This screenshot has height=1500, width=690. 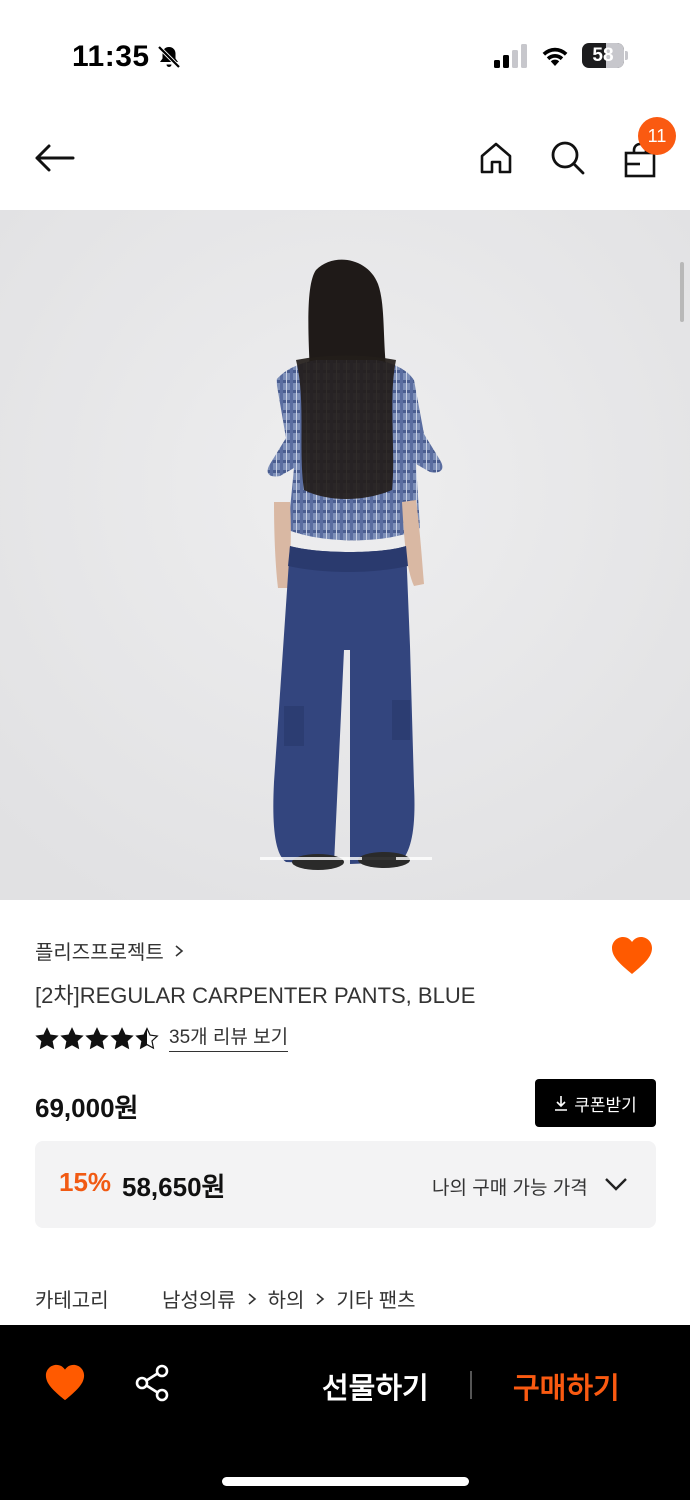 I want to click on top-nav, so click(x=345, y=160).